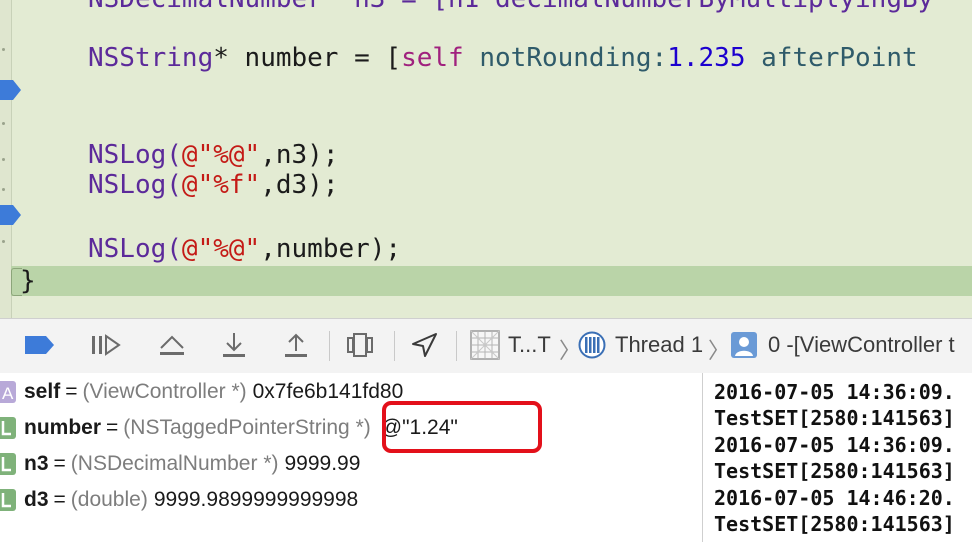  I want to click on code-token: NSString, so click(151, 58).